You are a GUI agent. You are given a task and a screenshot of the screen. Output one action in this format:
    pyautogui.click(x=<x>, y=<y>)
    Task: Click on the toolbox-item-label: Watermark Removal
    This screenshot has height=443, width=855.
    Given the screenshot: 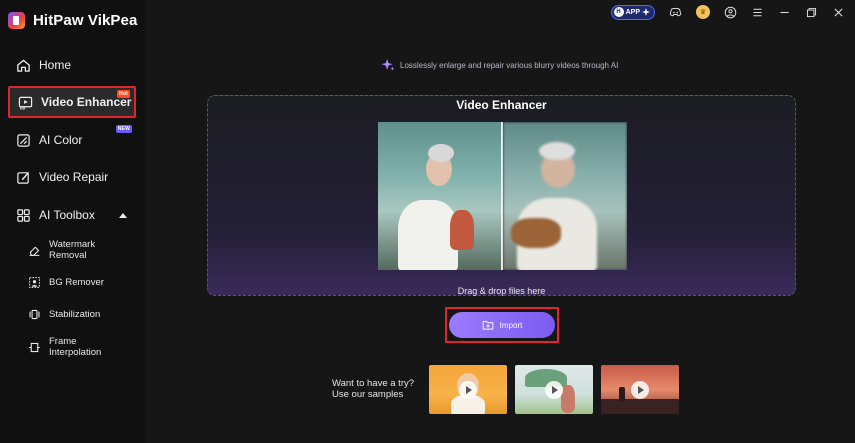 What is the action you would take?
    pyautogui.click(x=72, y=250)
    